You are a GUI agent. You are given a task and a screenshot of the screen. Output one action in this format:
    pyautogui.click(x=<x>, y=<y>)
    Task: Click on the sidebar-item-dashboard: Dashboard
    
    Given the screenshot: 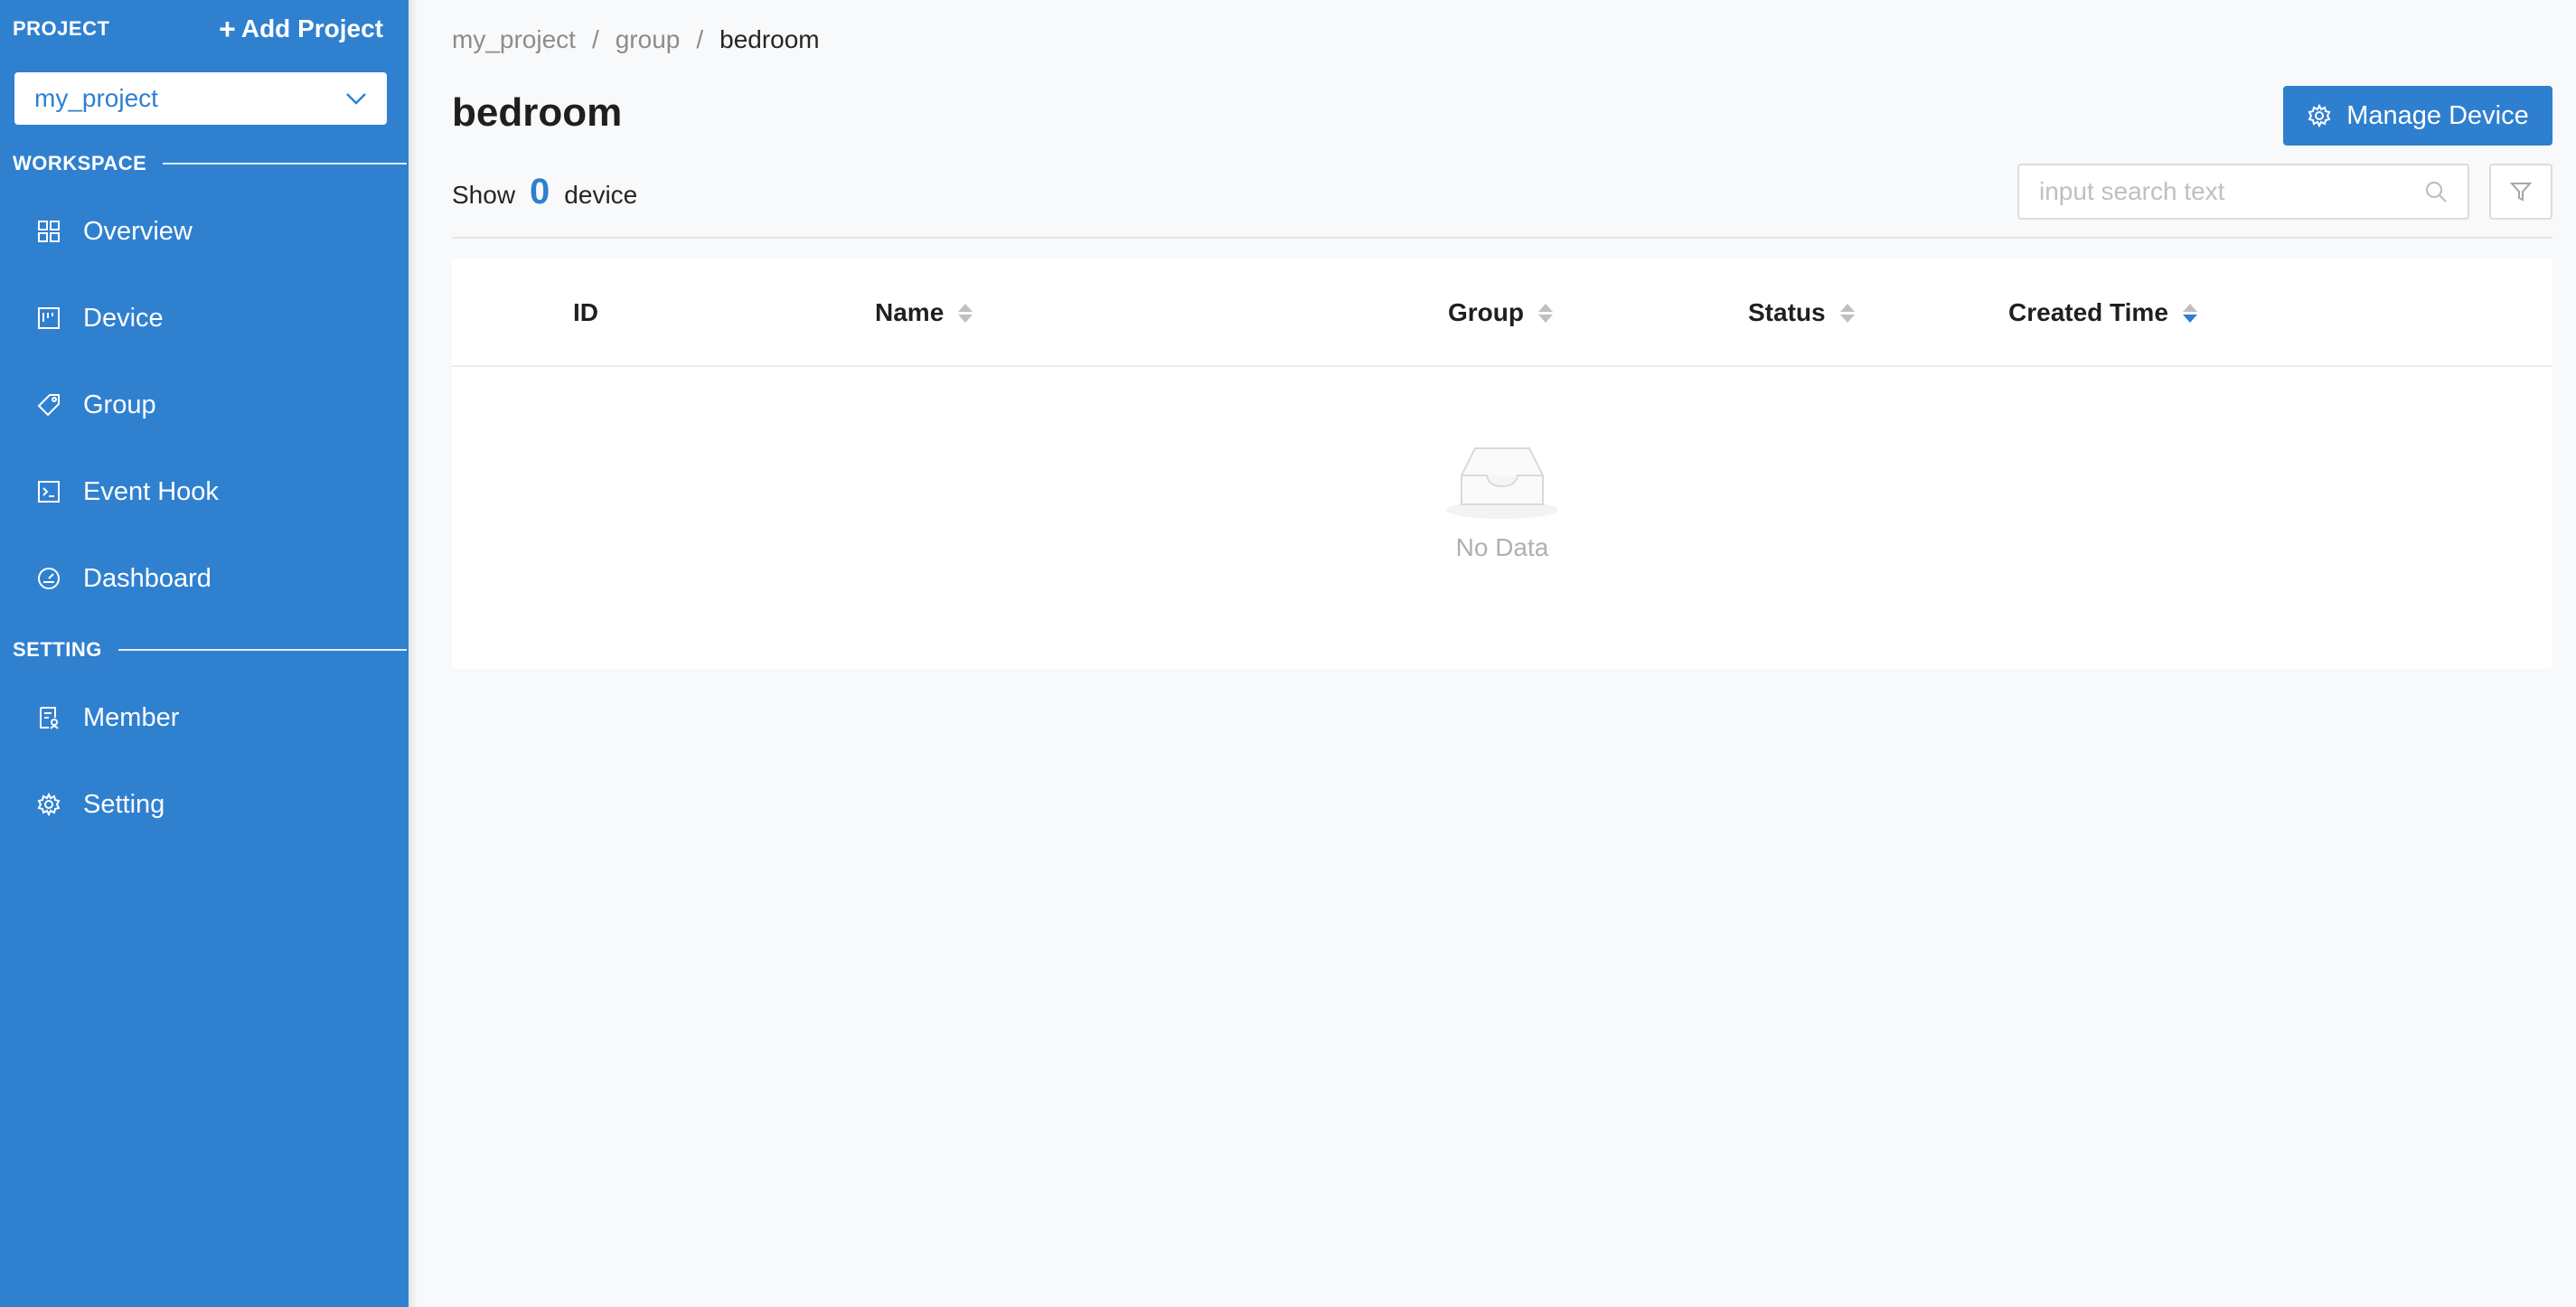 What is the action you would take?
    pyautogui.click(x=204, y=578)
    